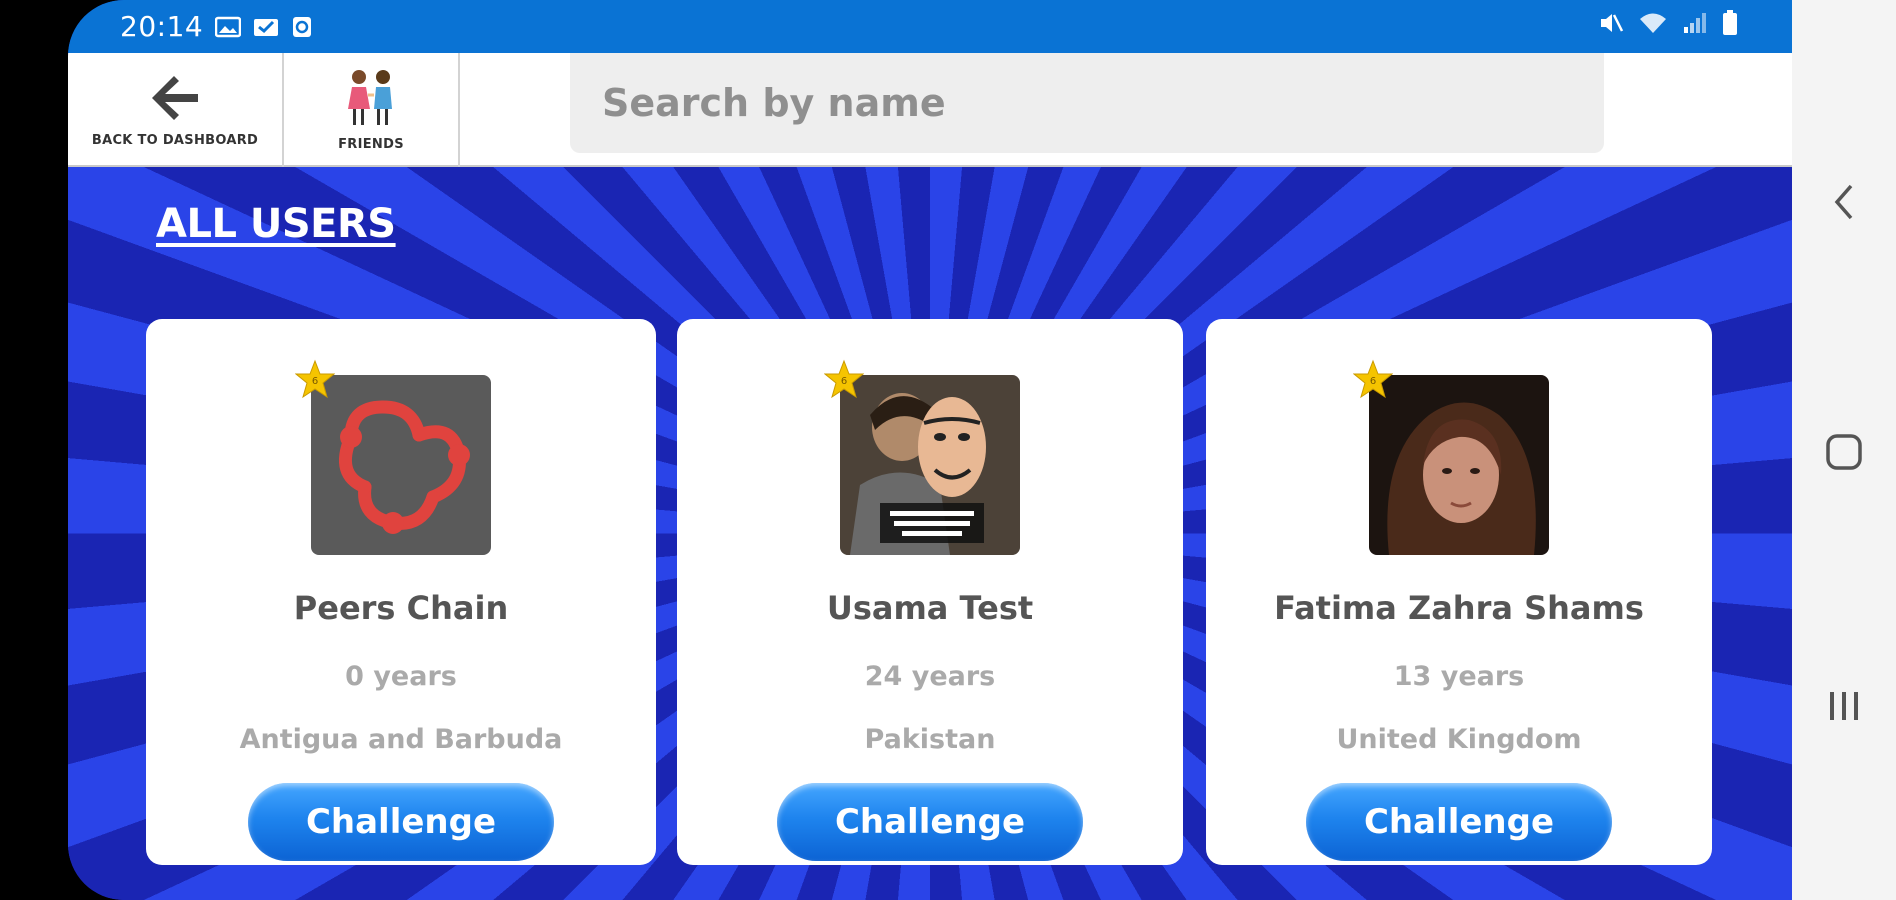 The height and width of the screenshot is (900, 1896). I want to click on home-nav-button, so click(1844, 452).